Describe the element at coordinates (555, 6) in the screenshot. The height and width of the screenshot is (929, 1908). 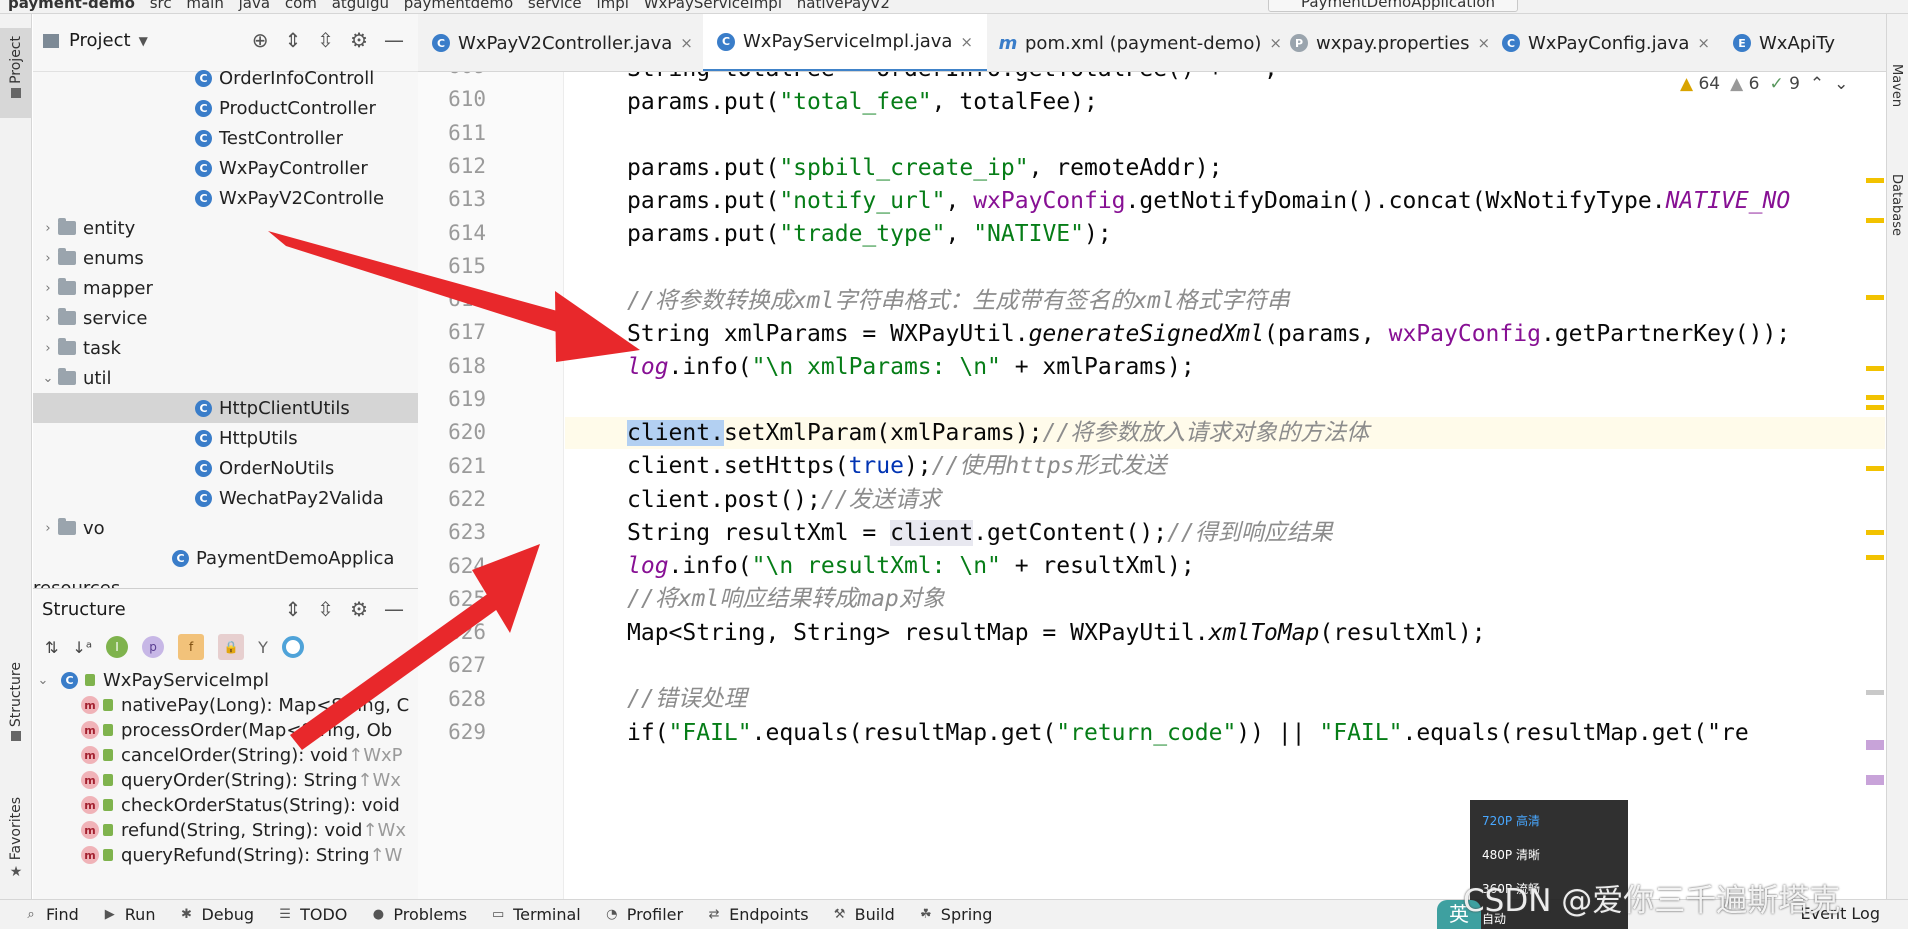
I see `breadcrumb-item: service` at that location.